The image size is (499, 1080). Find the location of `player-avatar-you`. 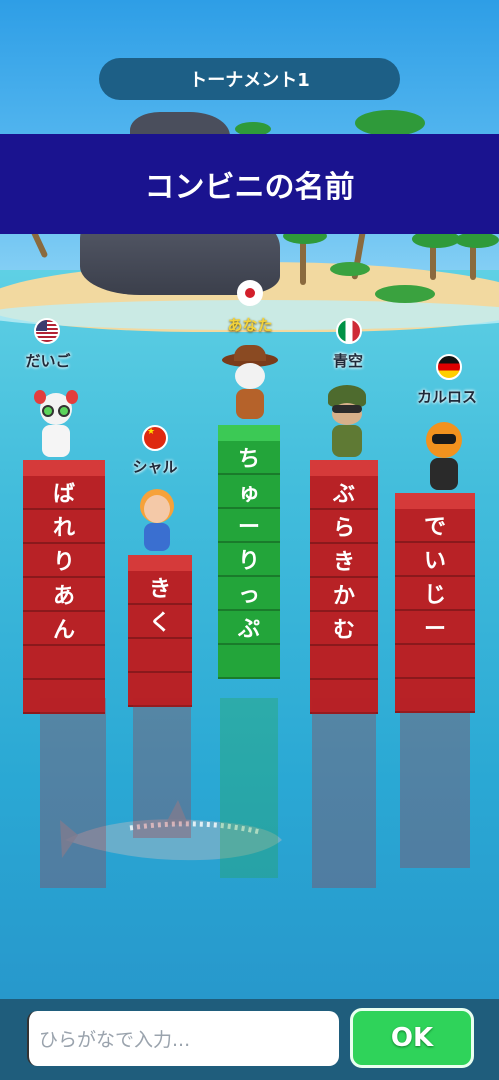

player-avatar-you is located at coordinates (250, 385).